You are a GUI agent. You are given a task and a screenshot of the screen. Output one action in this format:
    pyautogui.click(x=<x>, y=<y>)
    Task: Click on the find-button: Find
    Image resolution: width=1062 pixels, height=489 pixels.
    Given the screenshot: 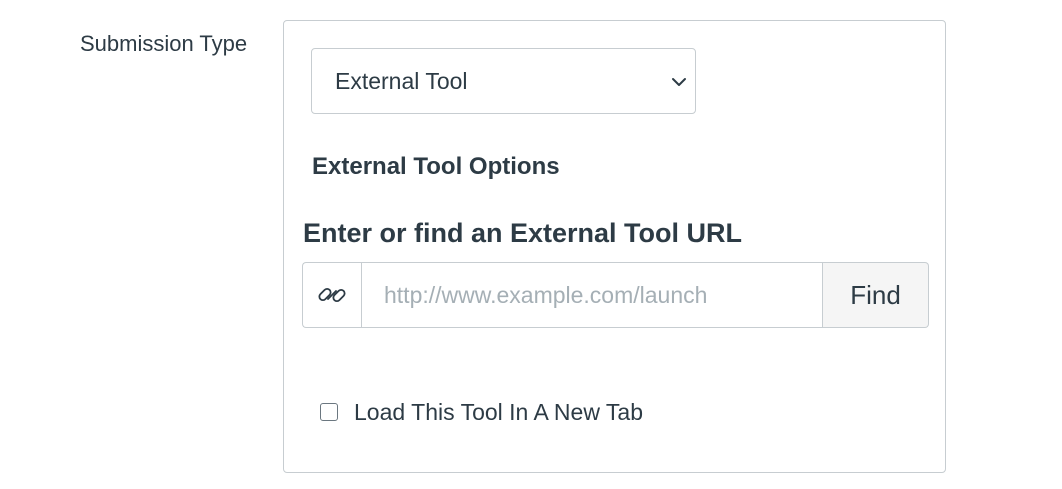 What is the action you would take?
    pyautogui.click(x=876, y=295)
    